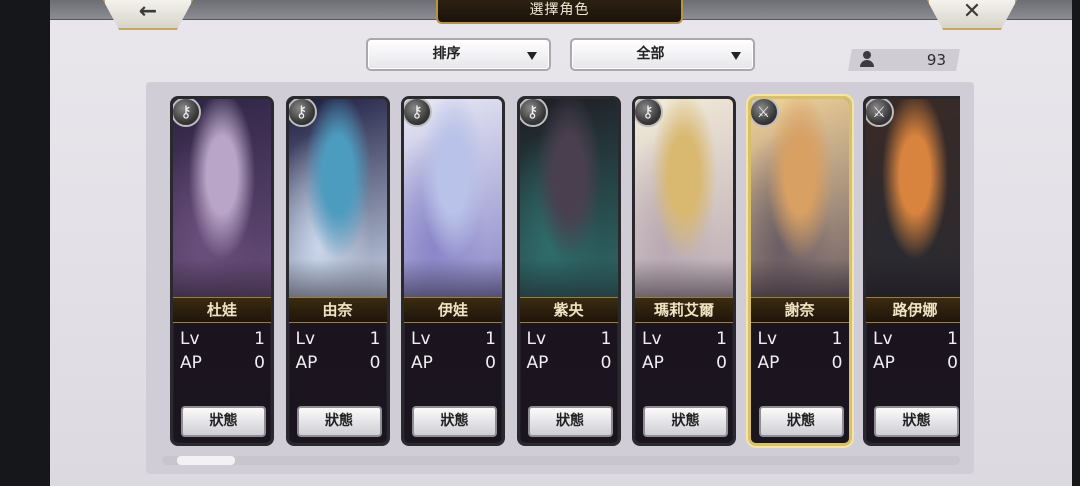  I want to click on sort-dropdown-label: 排序, so click(446, 54).